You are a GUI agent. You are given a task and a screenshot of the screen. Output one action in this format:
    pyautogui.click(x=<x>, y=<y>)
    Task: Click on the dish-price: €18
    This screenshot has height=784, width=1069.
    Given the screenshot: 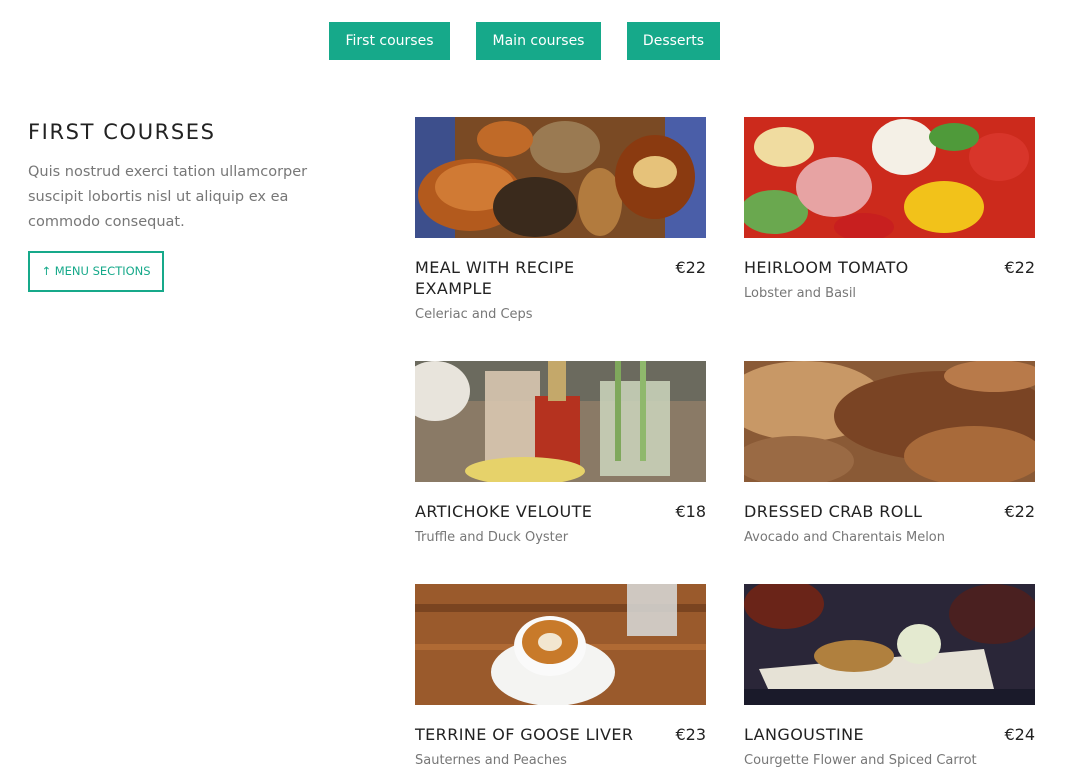 What is the action you would take?
    pyautogui.click(x=690, y=511)
    